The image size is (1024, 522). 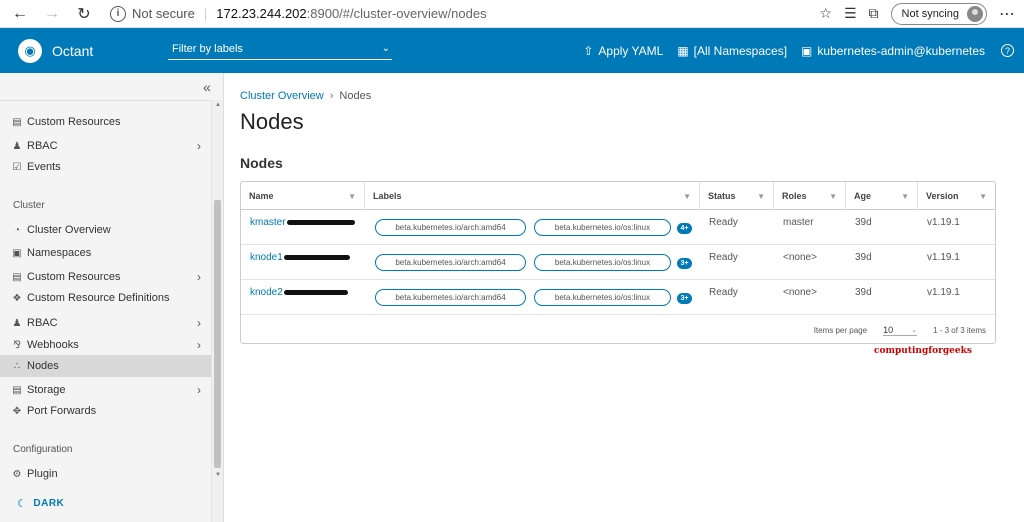 I want to click on column-header-name: Name ▼, so click(x=303, y=196).